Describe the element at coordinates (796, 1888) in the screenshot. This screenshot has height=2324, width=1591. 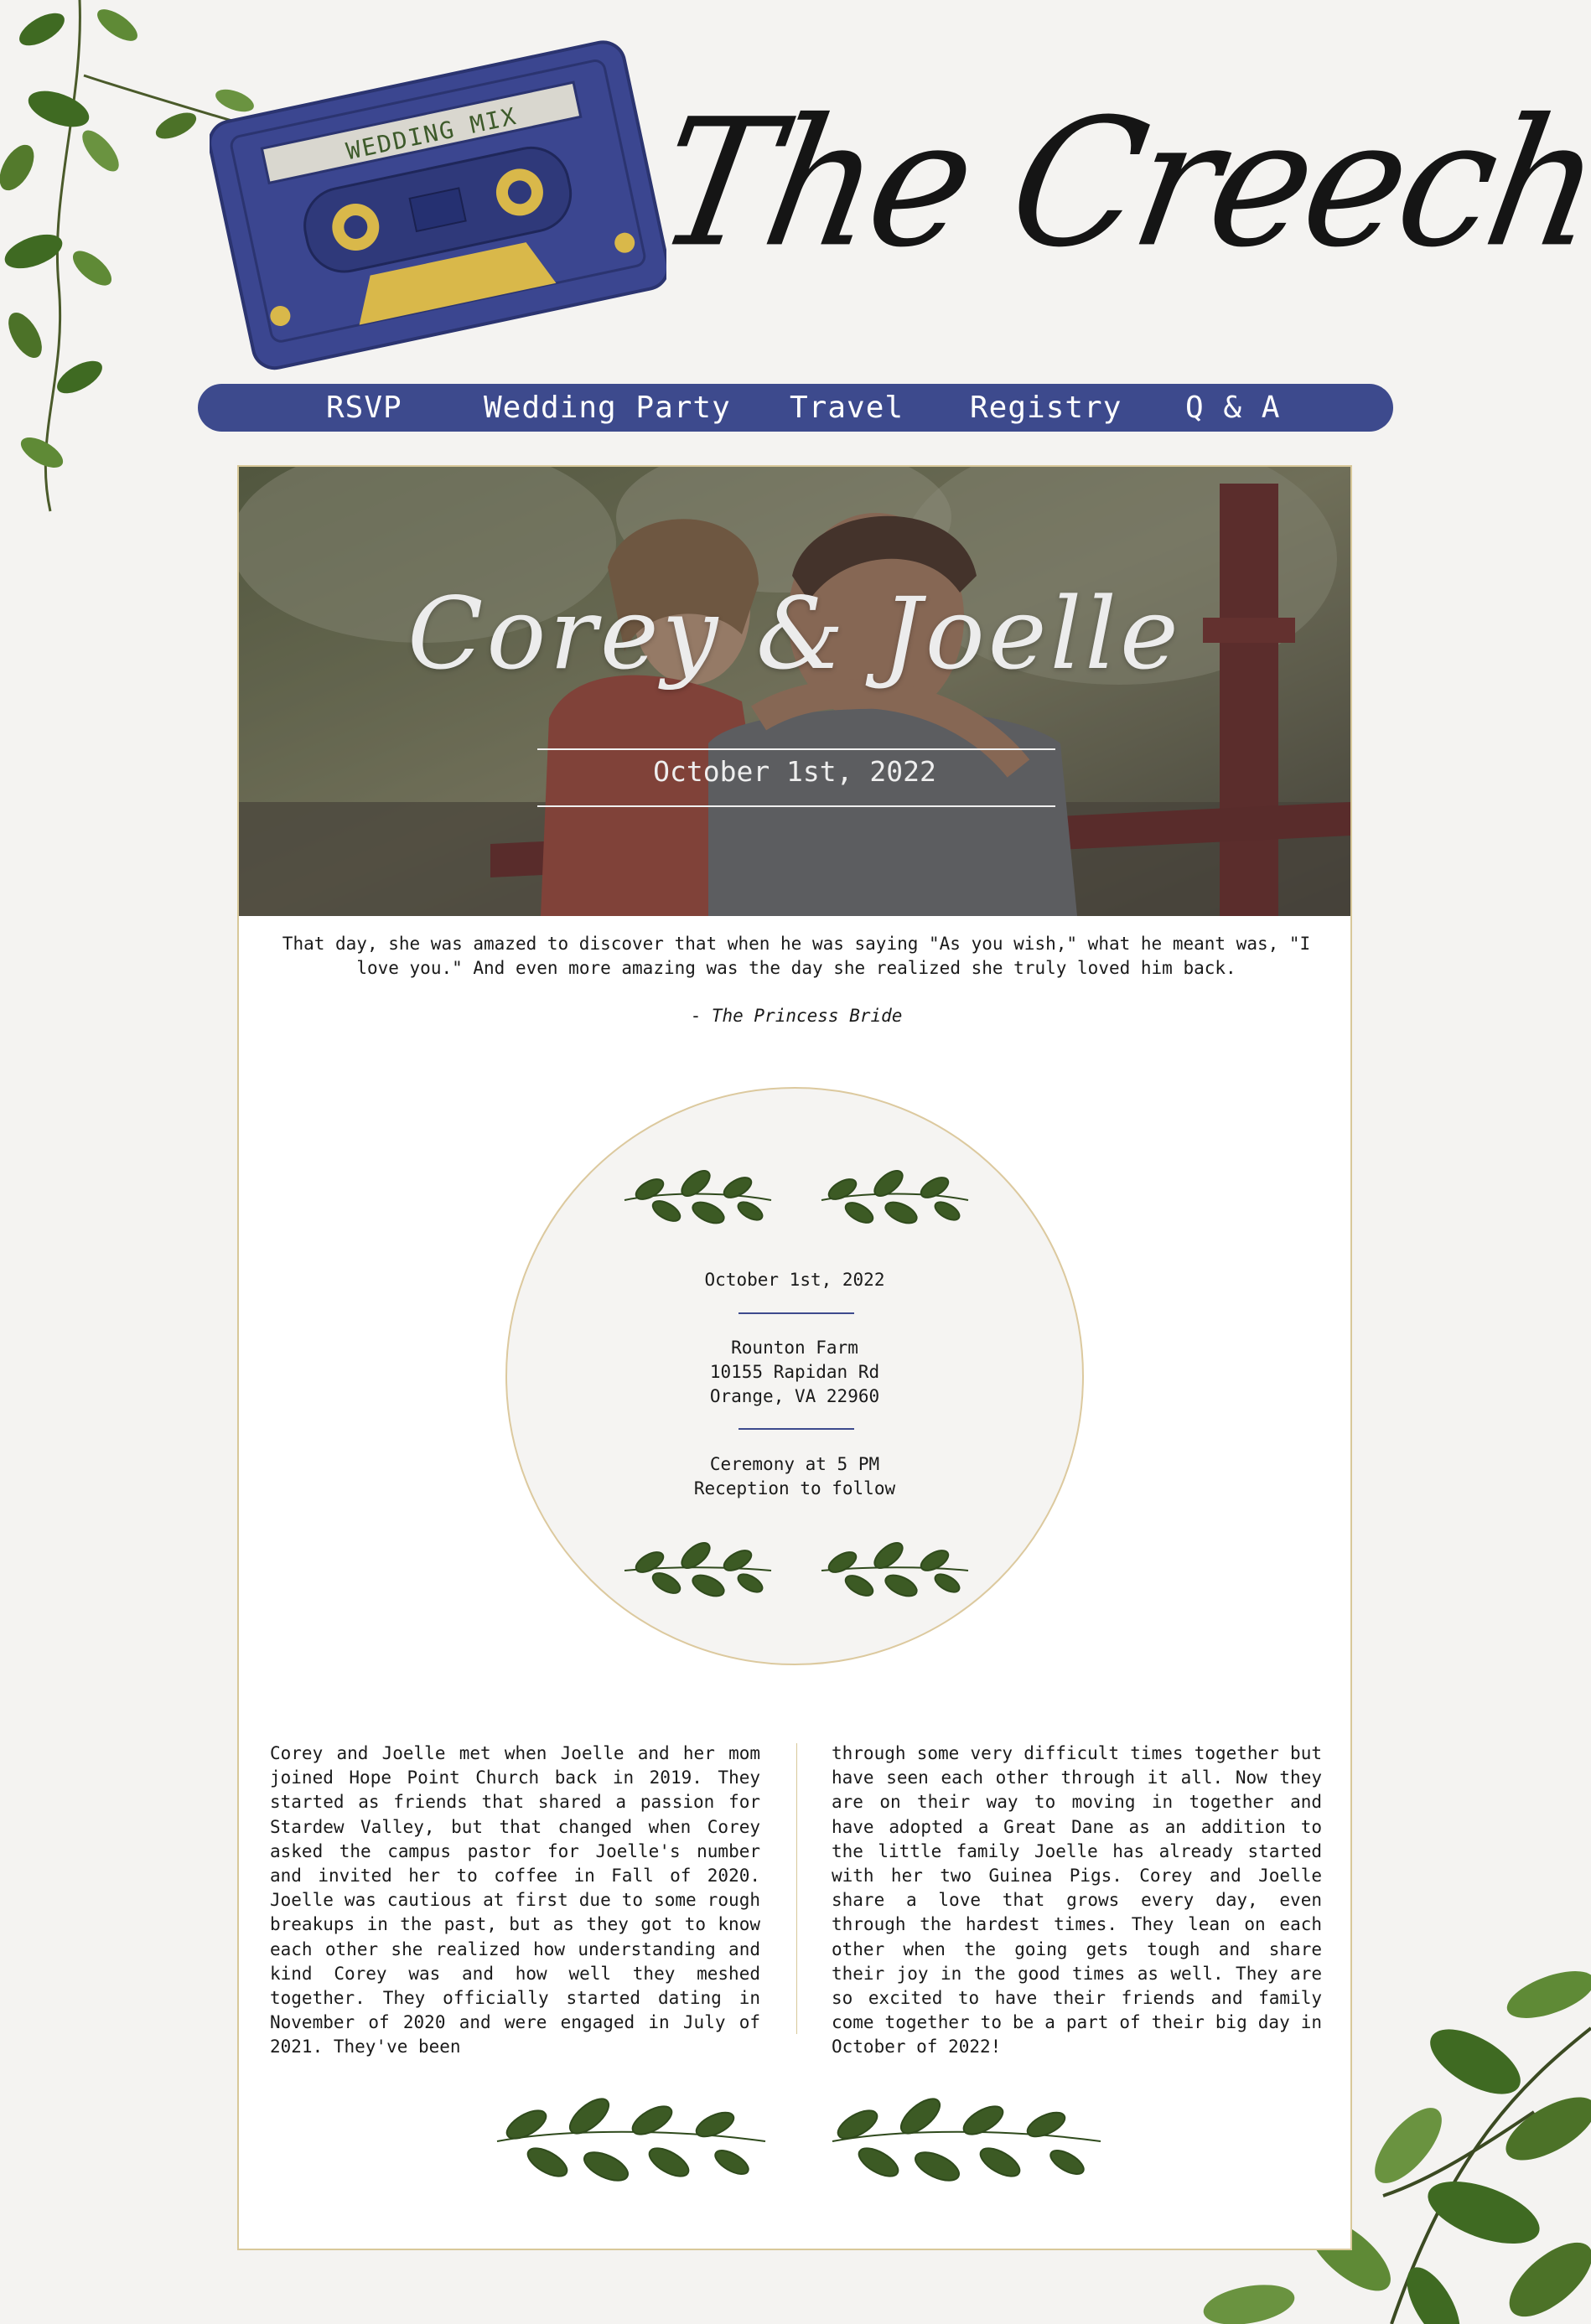
I see `story-divider` at that location.